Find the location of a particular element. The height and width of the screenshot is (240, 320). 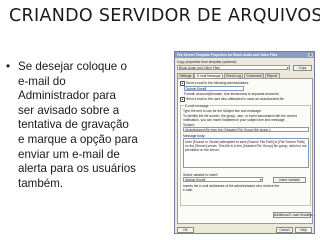

close-icon: X is located at coordinates (310, 55).